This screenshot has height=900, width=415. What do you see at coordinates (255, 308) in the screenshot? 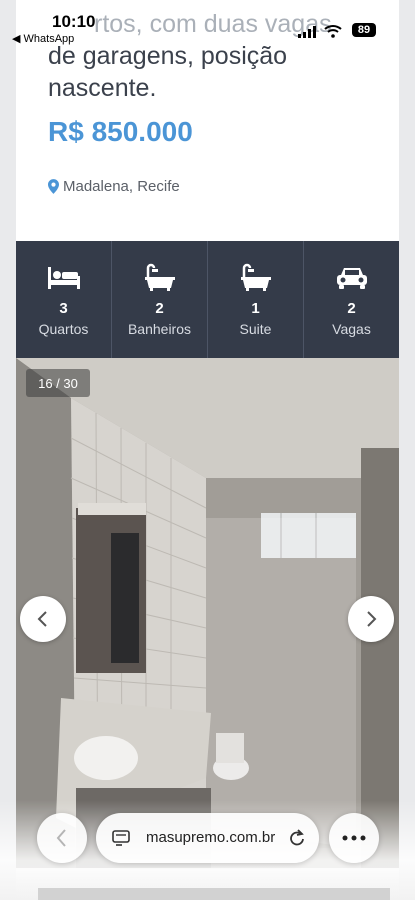
I see `feature-value: 1` at bounding box center [255, 308].